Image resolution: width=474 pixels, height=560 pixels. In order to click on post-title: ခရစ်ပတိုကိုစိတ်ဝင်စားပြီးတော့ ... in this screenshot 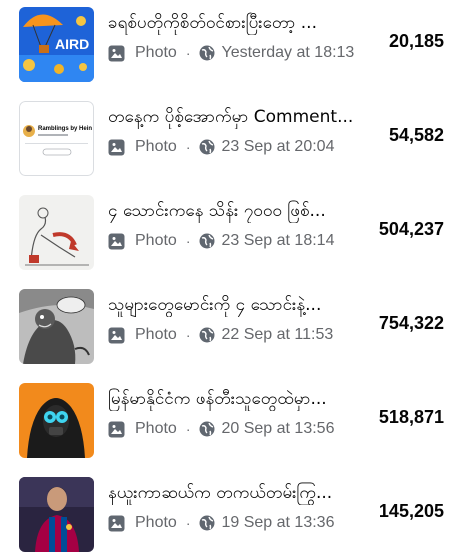, I will do `click(212, 23)`.